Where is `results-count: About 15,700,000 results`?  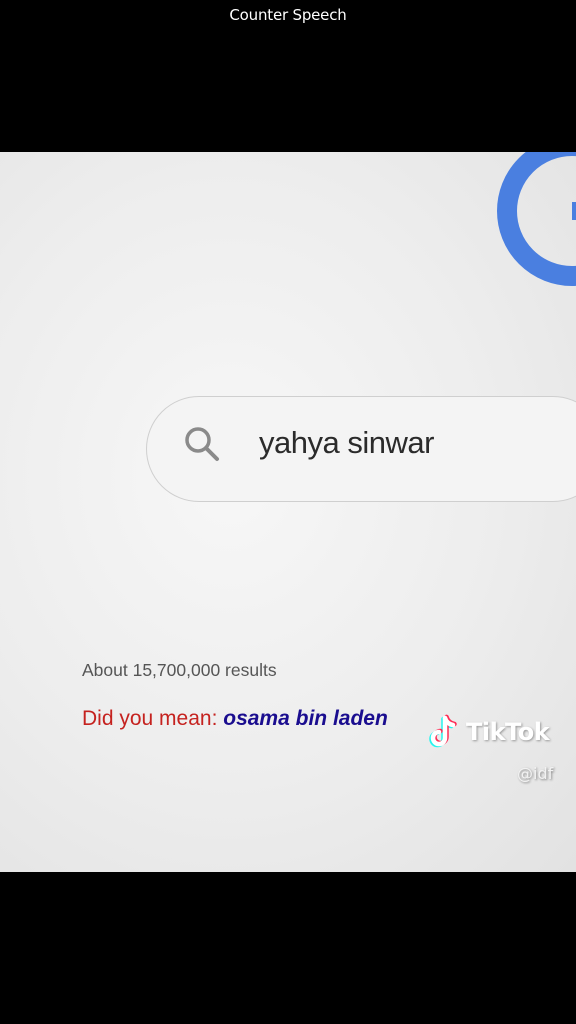 results-count: About 15,700,000 results is located at coordinates (179, 670).